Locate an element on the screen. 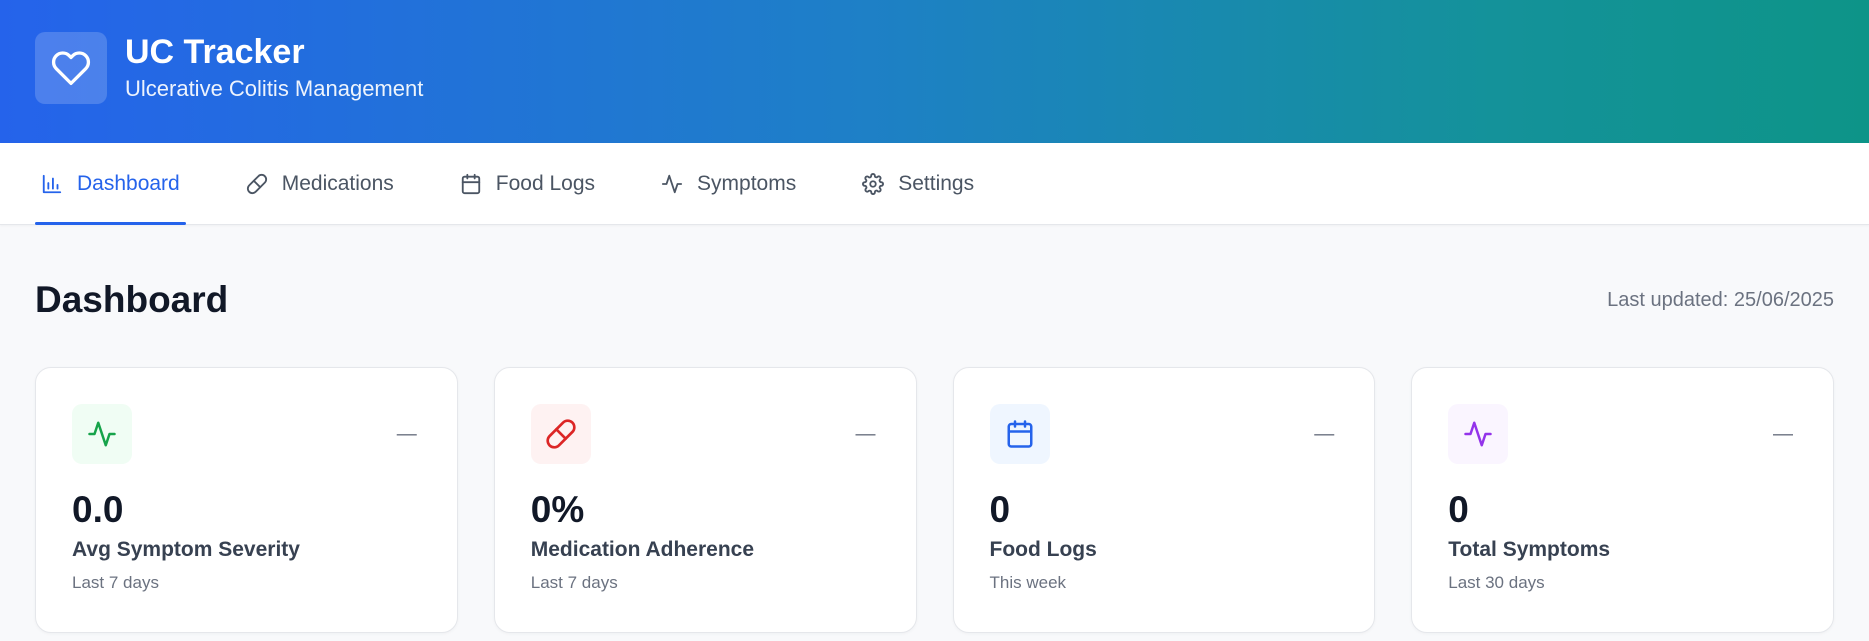  bar-chart-icon is located at coordinates (52, 183).